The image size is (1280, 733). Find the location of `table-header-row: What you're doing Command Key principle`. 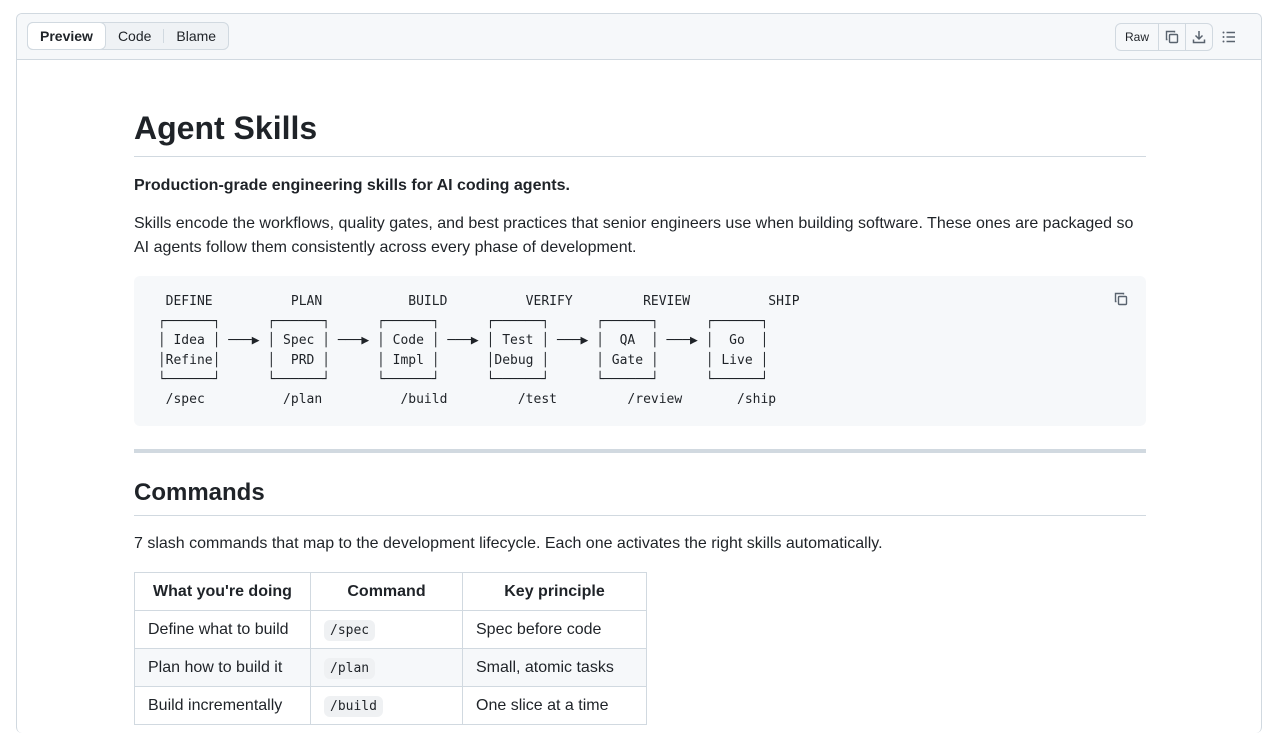

table-header-row: What you're doing Command Key principle is located at coordinates (390, 591).